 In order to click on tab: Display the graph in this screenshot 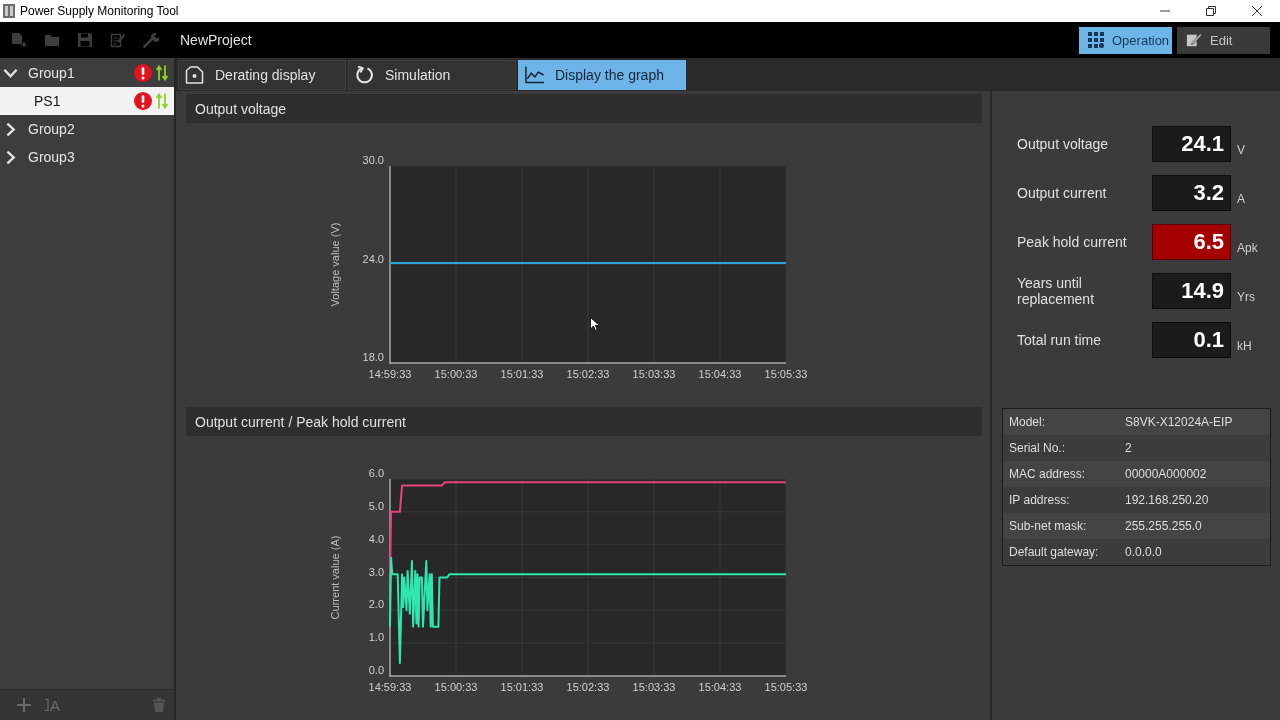, I will do `click(602, 75)`.